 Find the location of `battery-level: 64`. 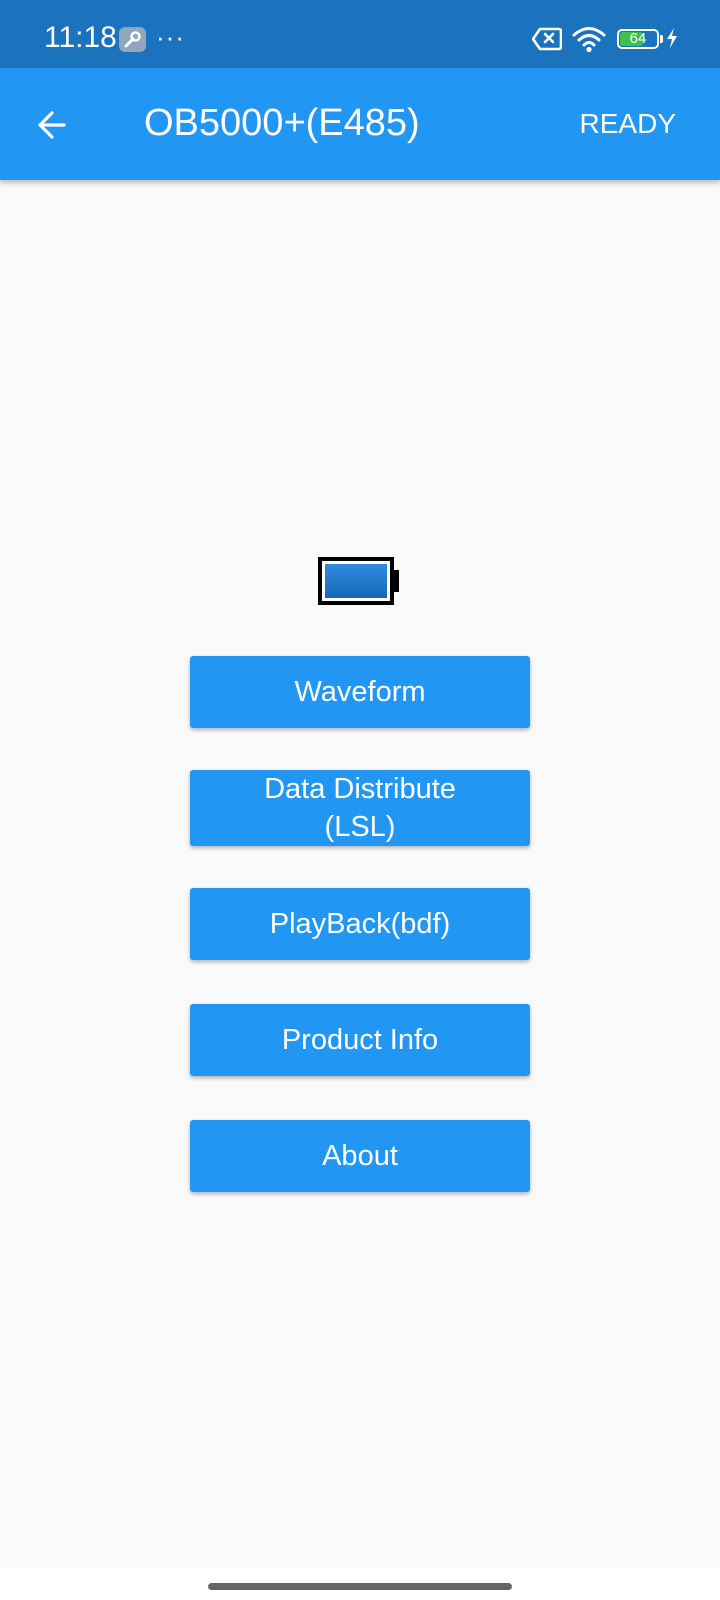

battery-level: 64 is located at coordinates (638, 38).